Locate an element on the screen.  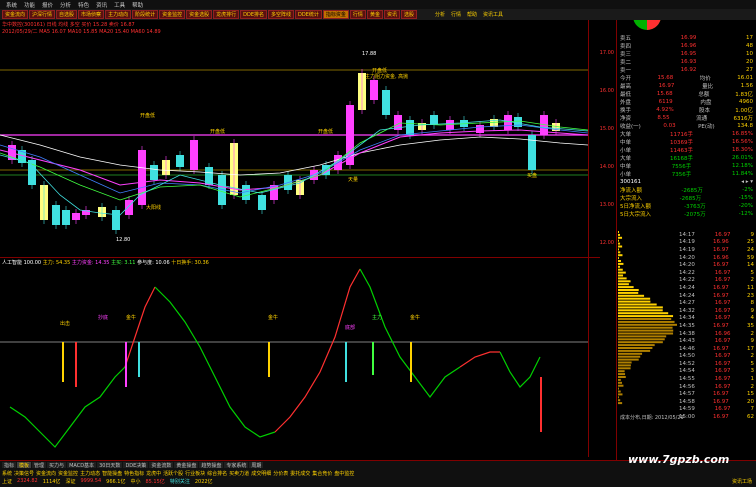
indicator-tab: 买力与 is located at coordinates (57, 465).